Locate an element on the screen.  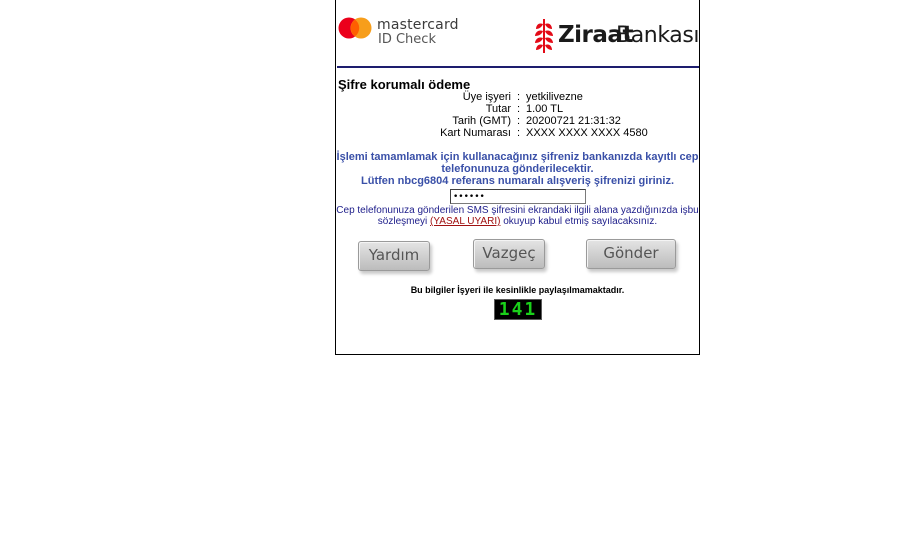
ziraat-wheat-icon is located at coordinates (544, 36).